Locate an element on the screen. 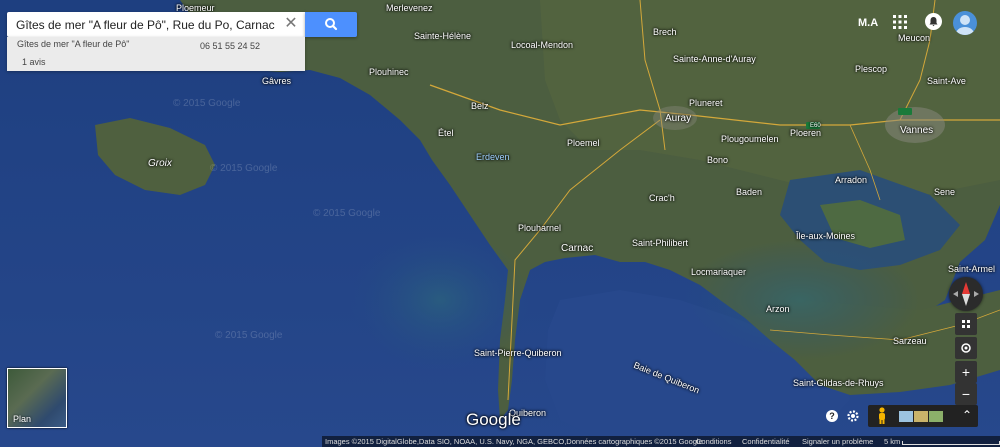 Image resolution: width=1000 pixels, height=447 pixels. location-icon is located at coordinates (966, 348).